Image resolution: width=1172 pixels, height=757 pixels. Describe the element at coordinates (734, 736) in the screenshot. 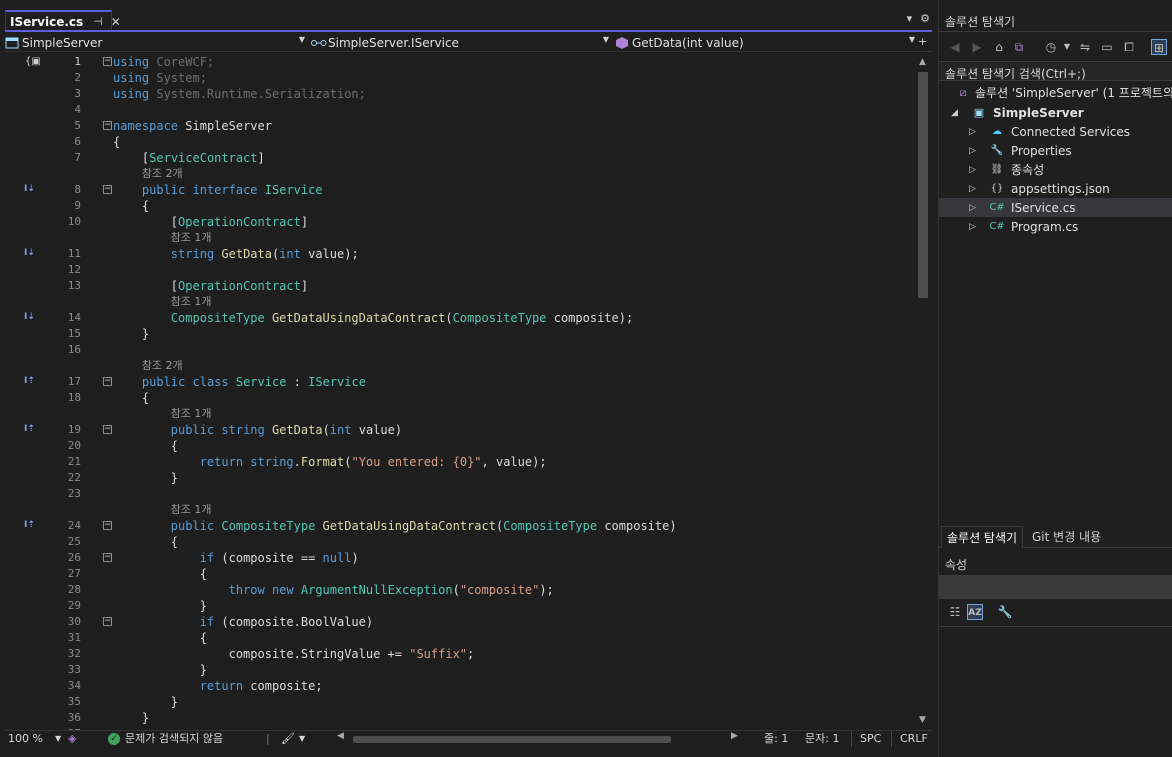

I see `scroll-right-icon: ▶` at that location.